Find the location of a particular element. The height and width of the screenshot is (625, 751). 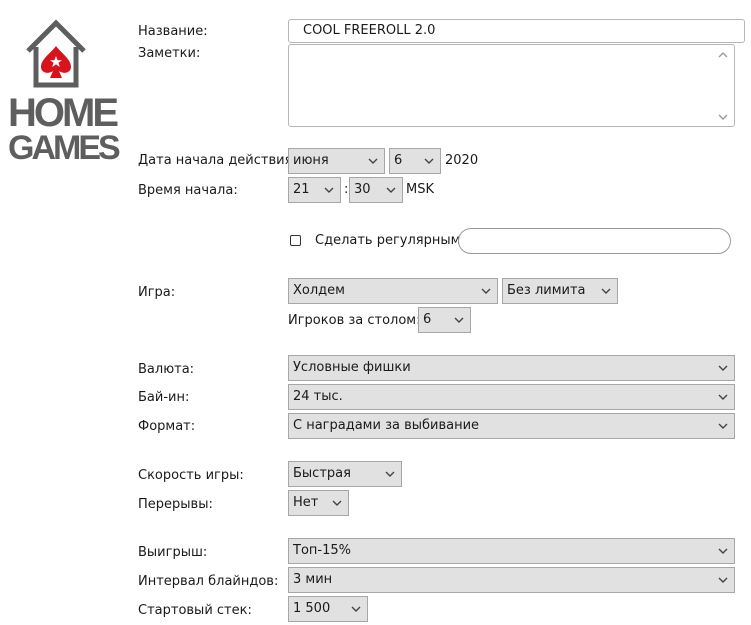

minute-value: 30 is located at coordinates (362, 189).